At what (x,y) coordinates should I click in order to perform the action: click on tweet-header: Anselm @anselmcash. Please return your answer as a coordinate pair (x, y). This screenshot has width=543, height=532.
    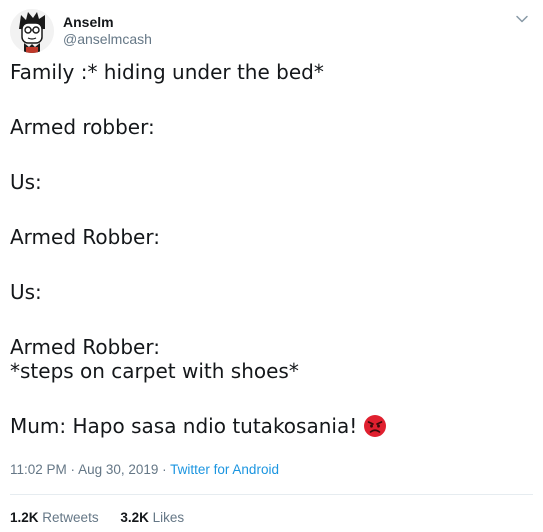
    Looking at the image, I should click on (81, 31).